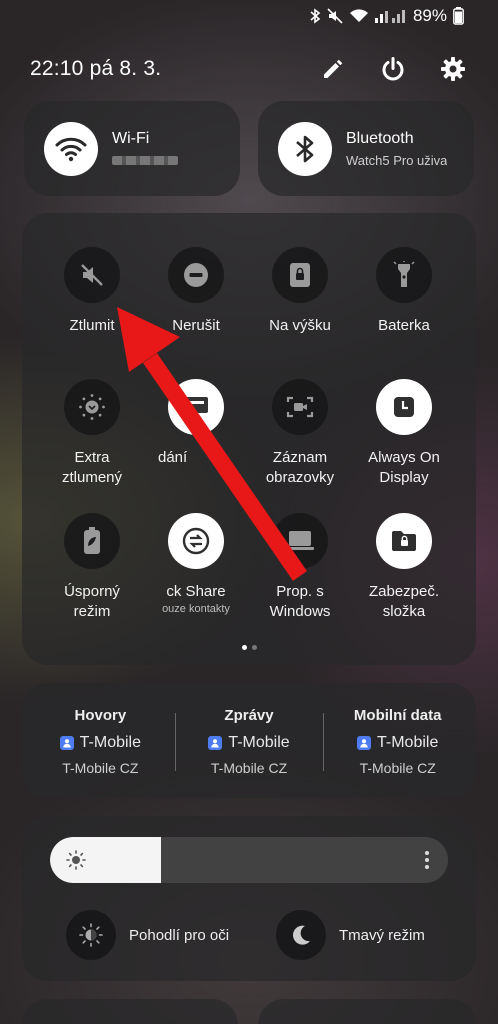  I want to click on sim-mobile-data: Mobilní data T-Mobile T-Mobile CZ, so click(397, 740).